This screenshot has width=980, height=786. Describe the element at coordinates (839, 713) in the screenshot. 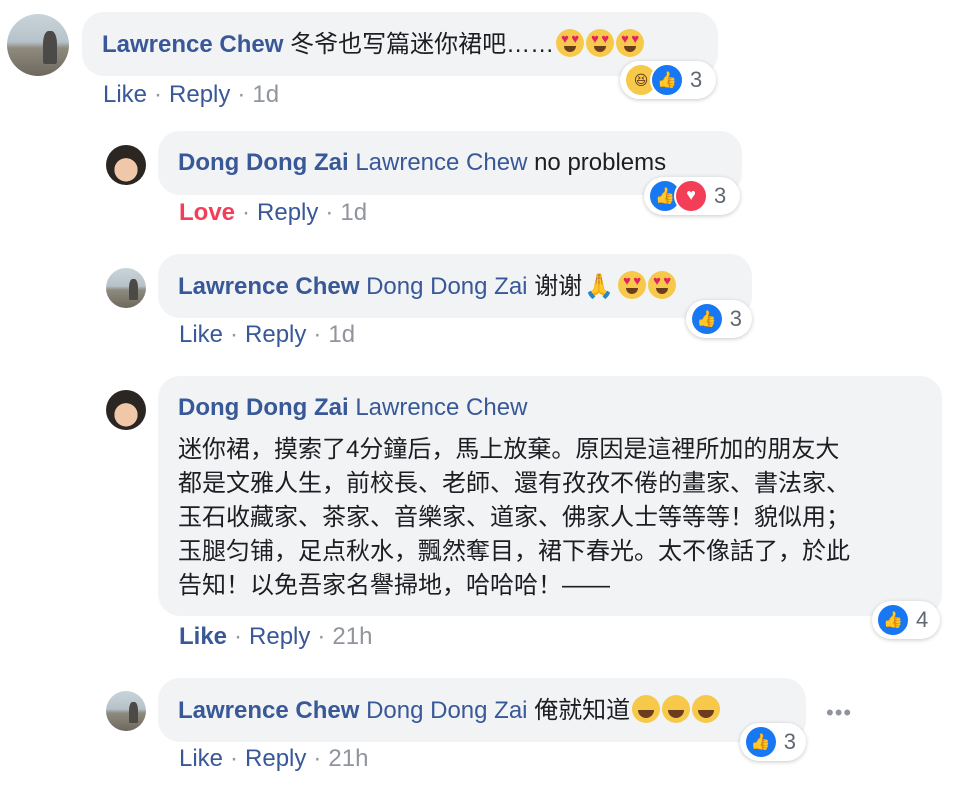

I see `more-horizontal-icon: •••` at that location.